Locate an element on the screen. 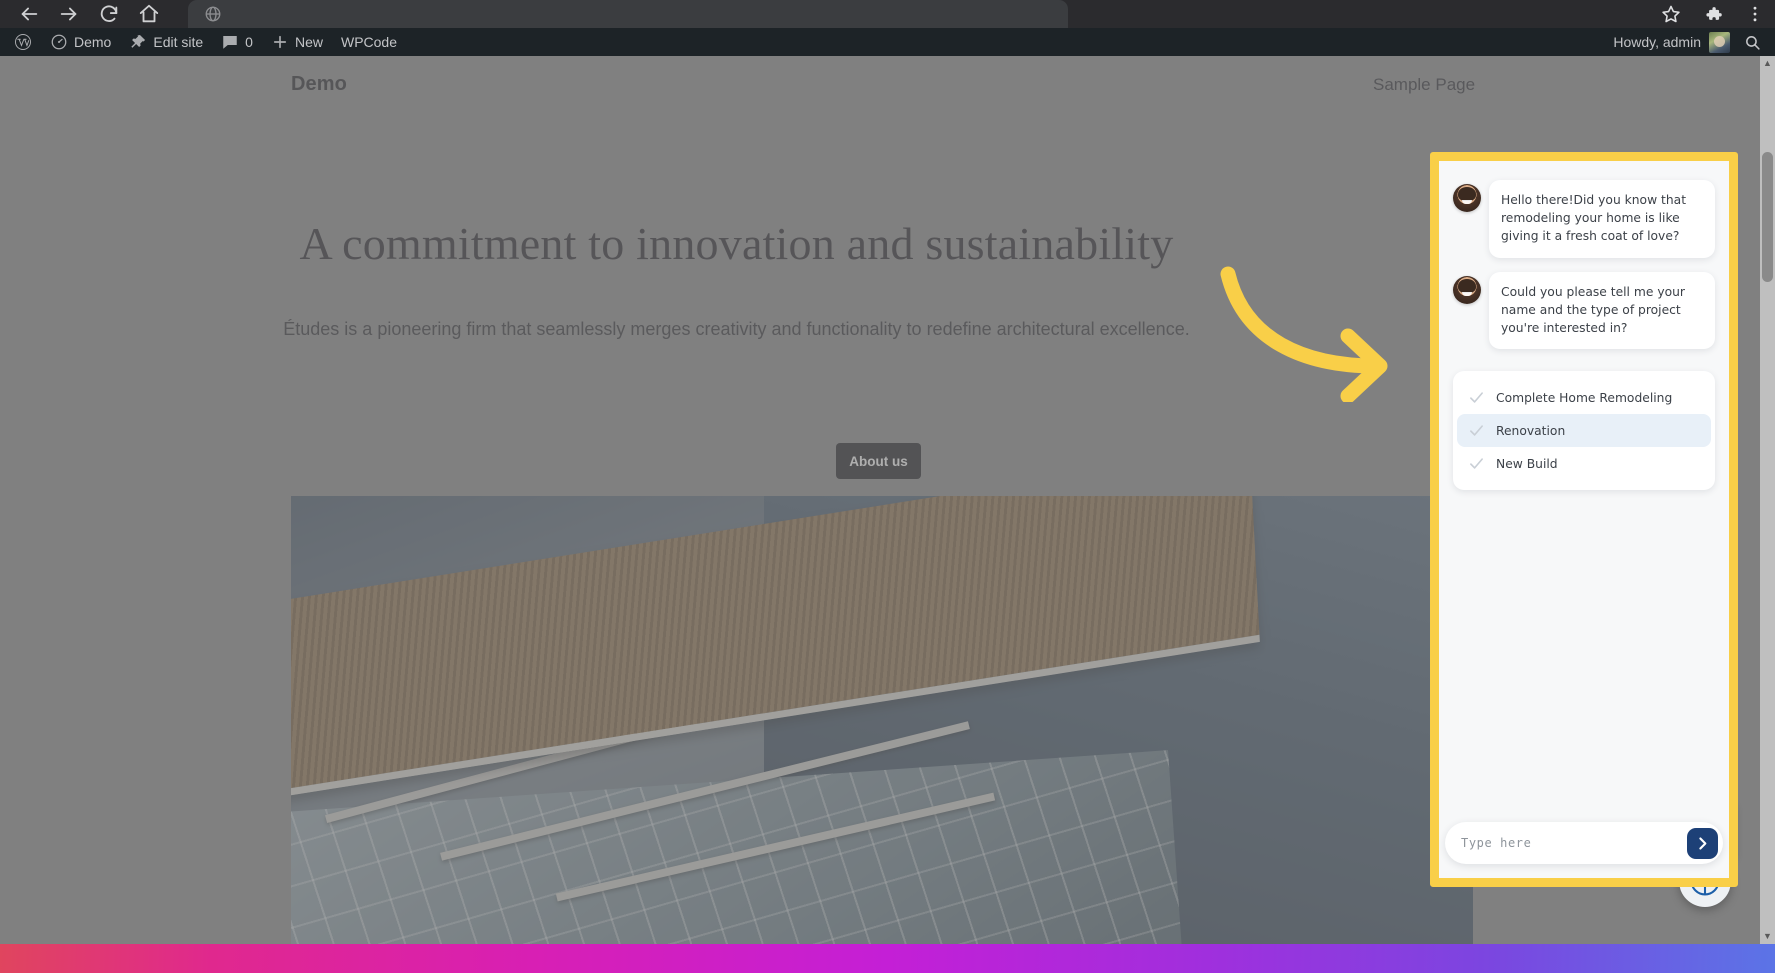  avatar is located at coordinates (1719, 42).